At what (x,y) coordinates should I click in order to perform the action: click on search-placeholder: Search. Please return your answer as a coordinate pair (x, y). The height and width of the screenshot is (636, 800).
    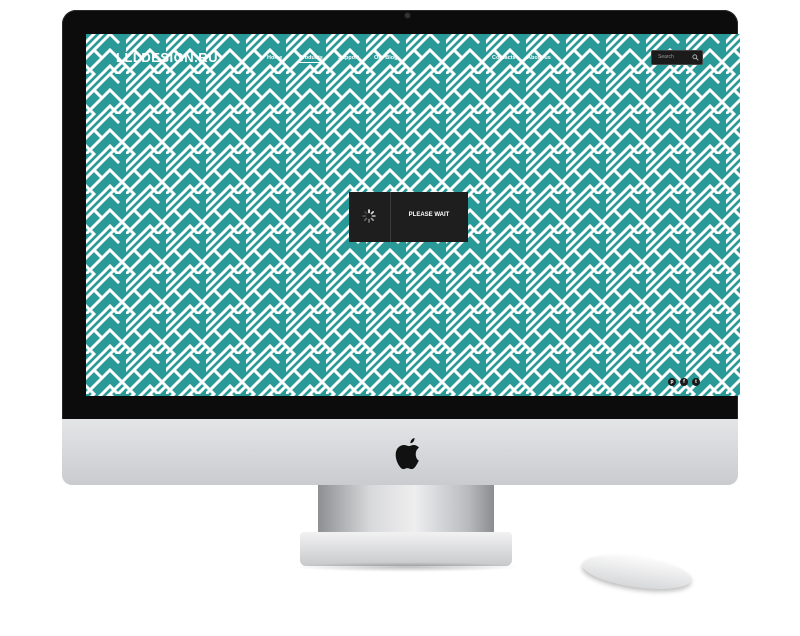
    Looking at the image, I should click on (666, 57).